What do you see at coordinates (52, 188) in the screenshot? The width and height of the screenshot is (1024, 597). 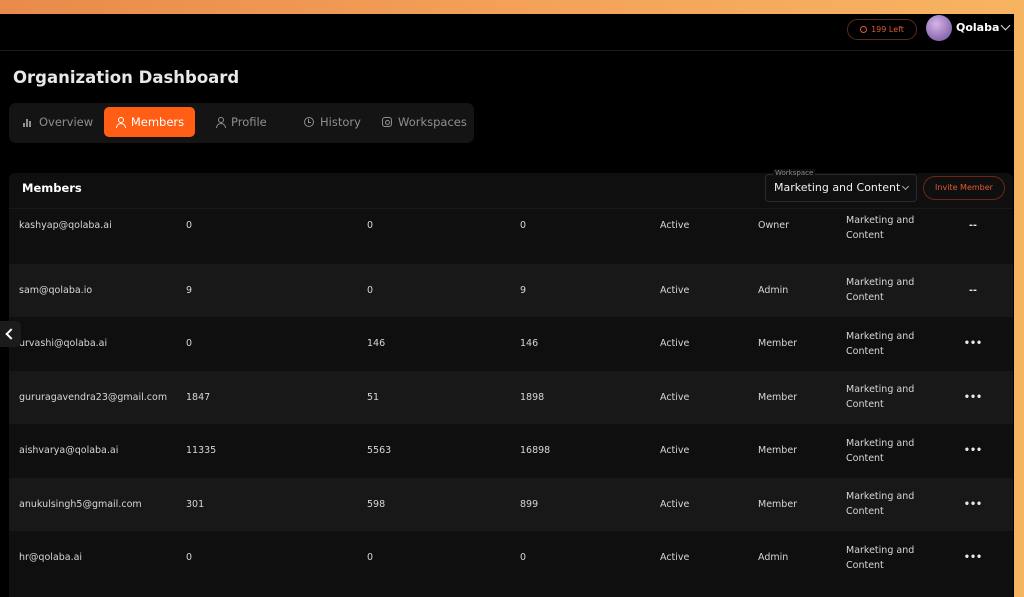 I see `members-title: Members` at bounding box center [52, 188].